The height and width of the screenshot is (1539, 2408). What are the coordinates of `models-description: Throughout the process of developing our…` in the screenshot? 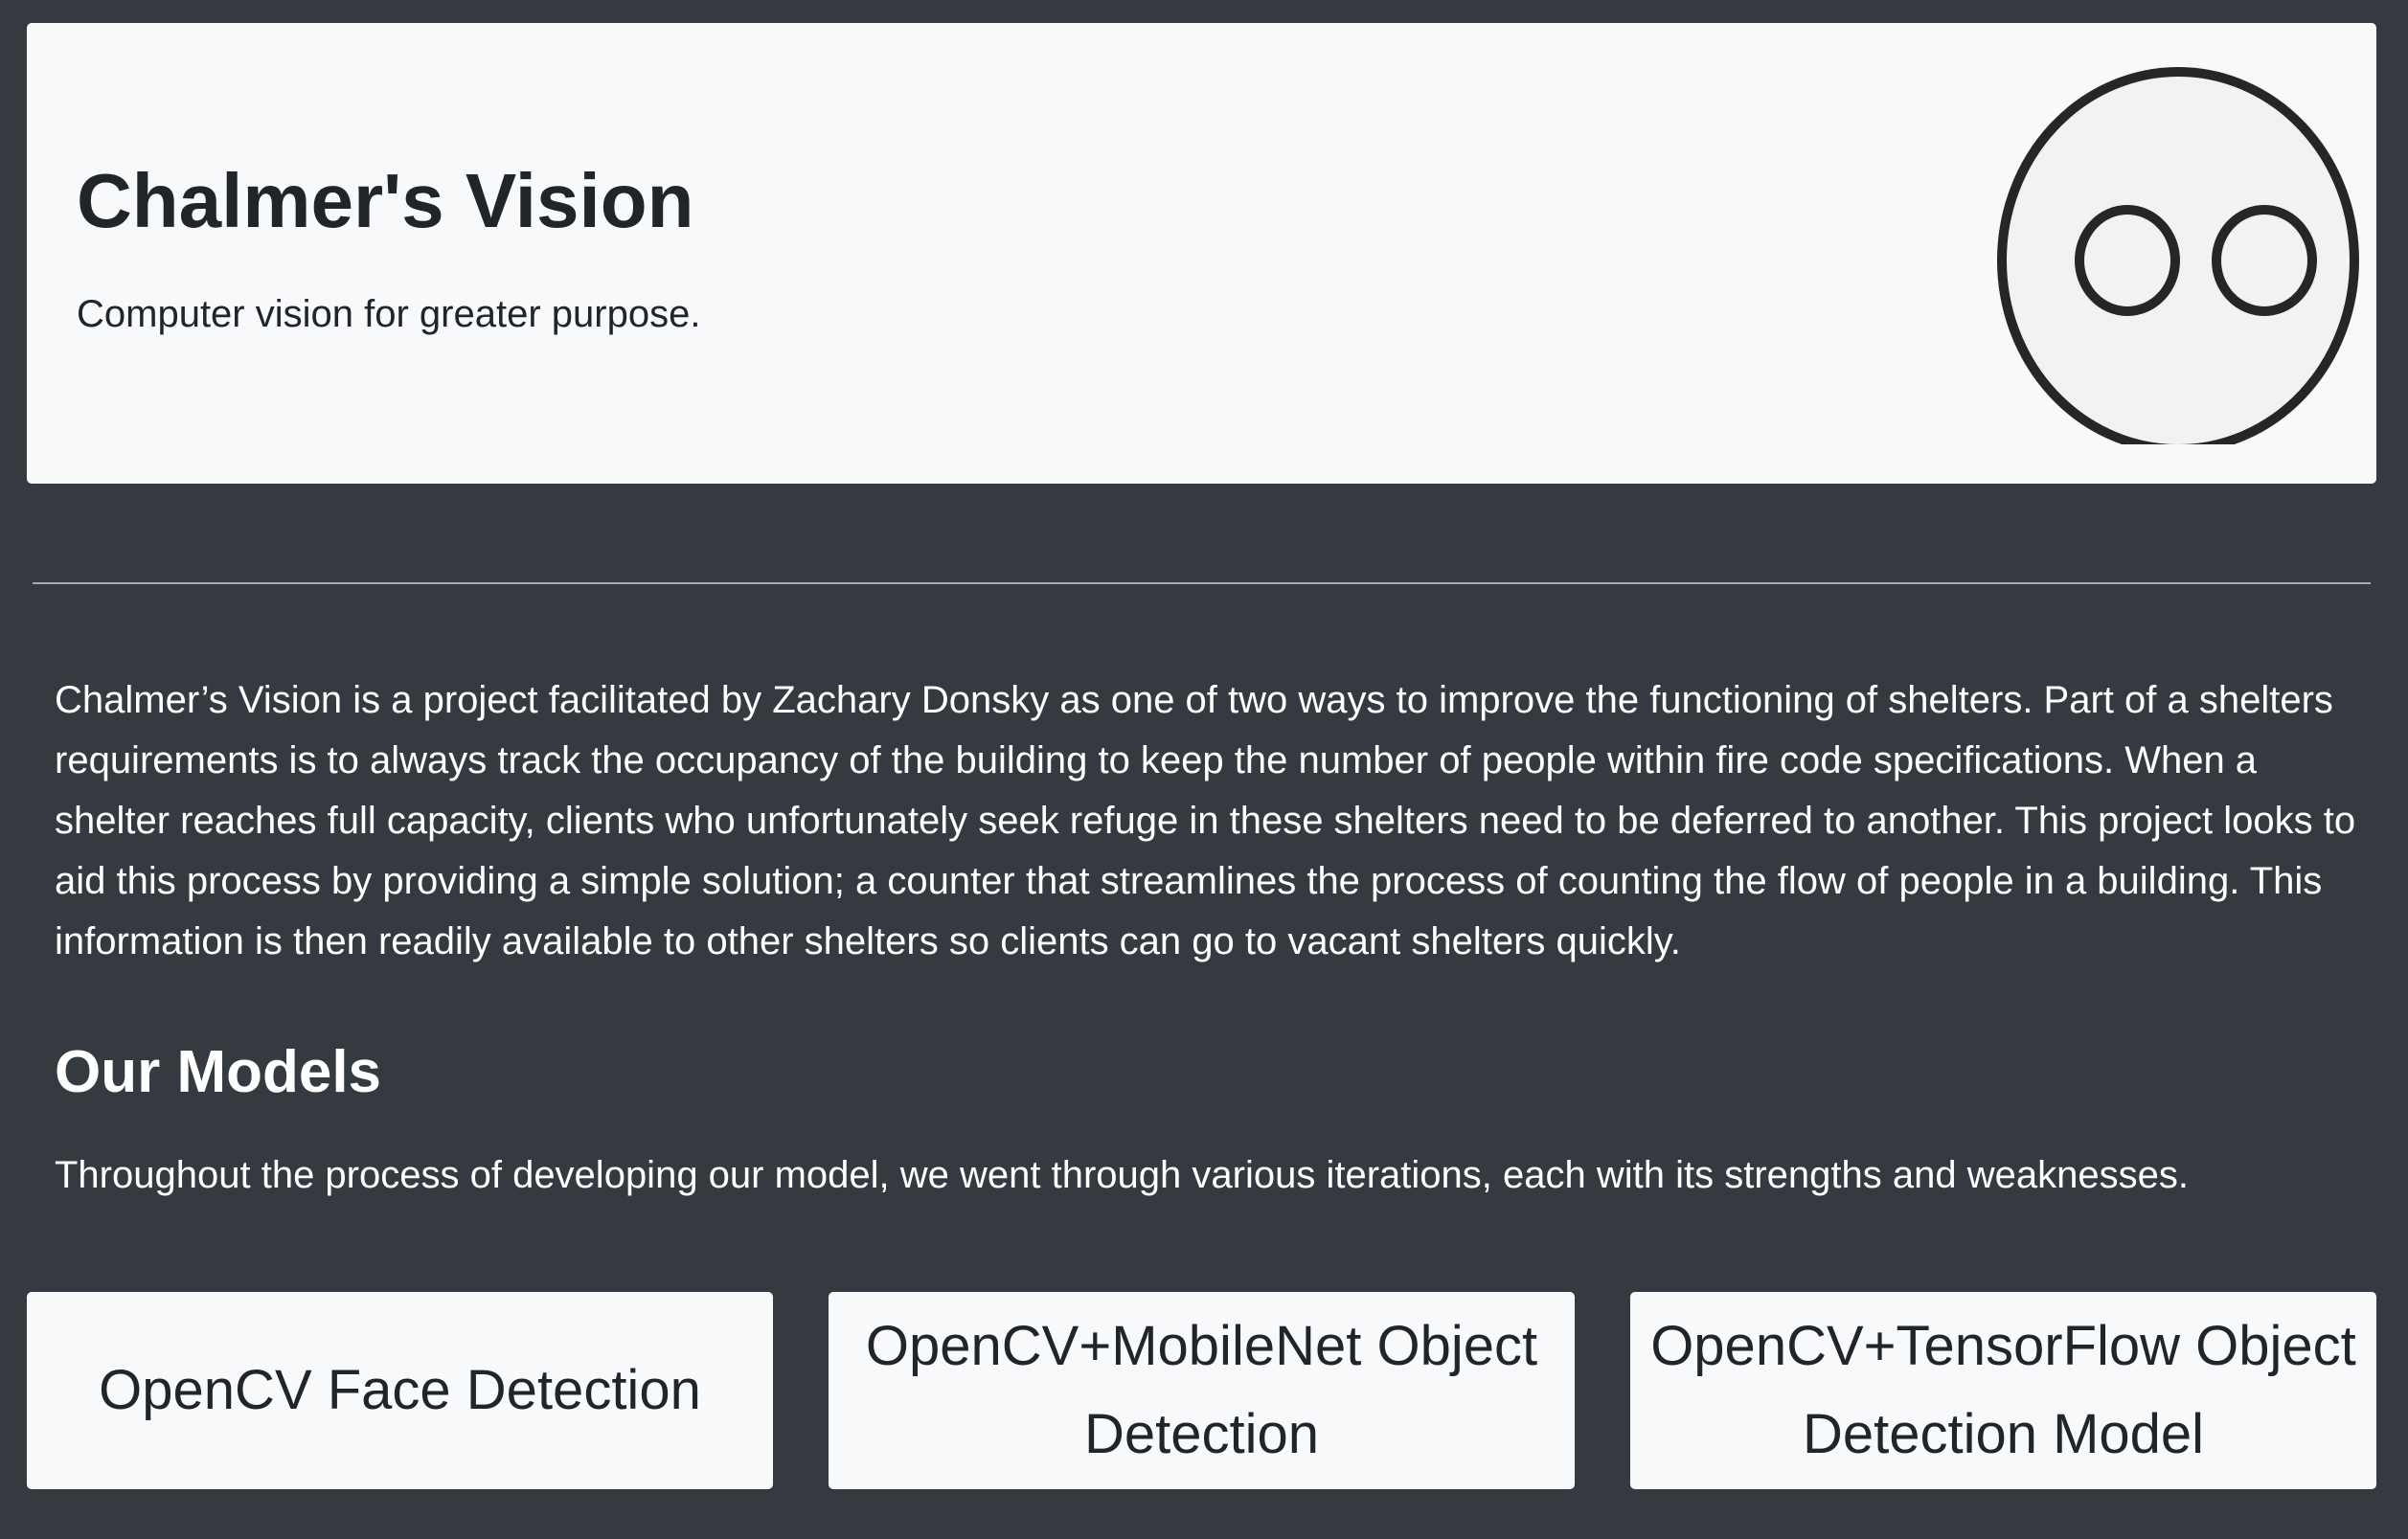 It's located at (1122, 1175).